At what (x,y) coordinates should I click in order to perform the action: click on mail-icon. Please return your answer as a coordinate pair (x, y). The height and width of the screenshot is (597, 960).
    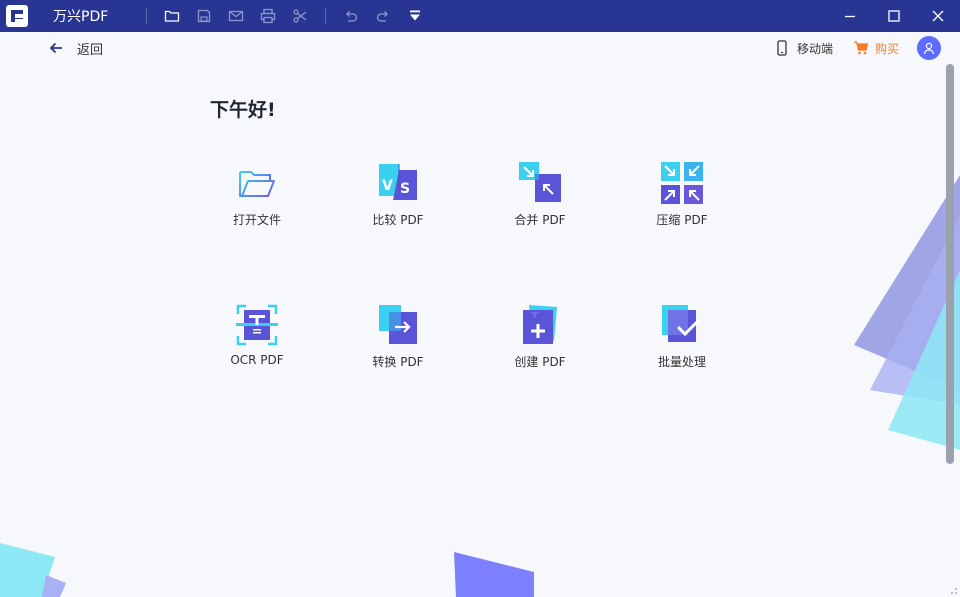
    Looking at the image, I should click on (236, 16).